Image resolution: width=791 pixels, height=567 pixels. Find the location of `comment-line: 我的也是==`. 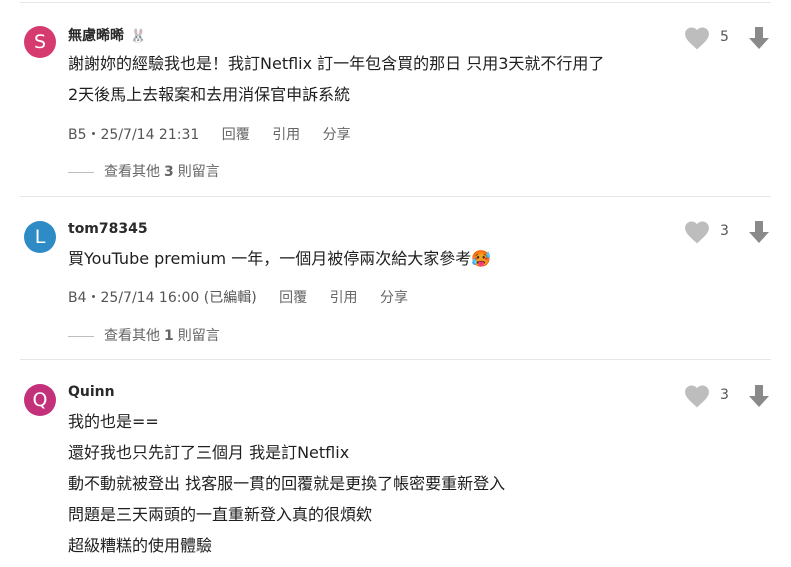

comment-line: 我的也是== is located at coordinates (113, 421).